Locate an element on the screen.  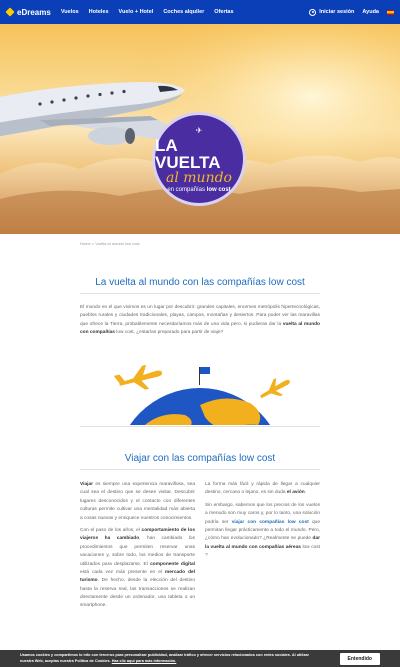
title-divider is located at coordinates (200, 293).